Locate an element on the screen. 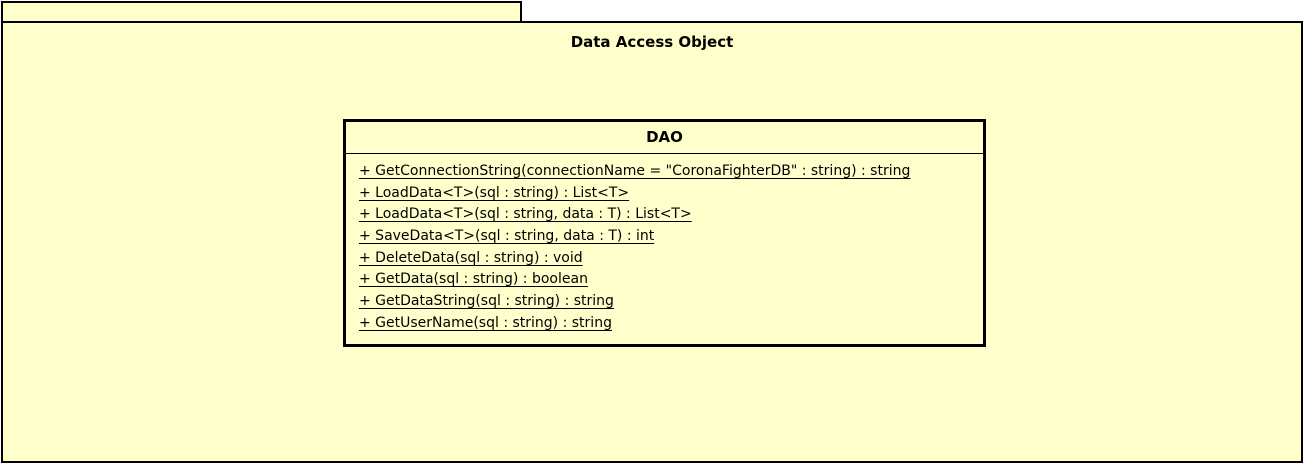  operation-delete-data: + DeleteData(sql : string) : void is located at coordinates (471, 257).